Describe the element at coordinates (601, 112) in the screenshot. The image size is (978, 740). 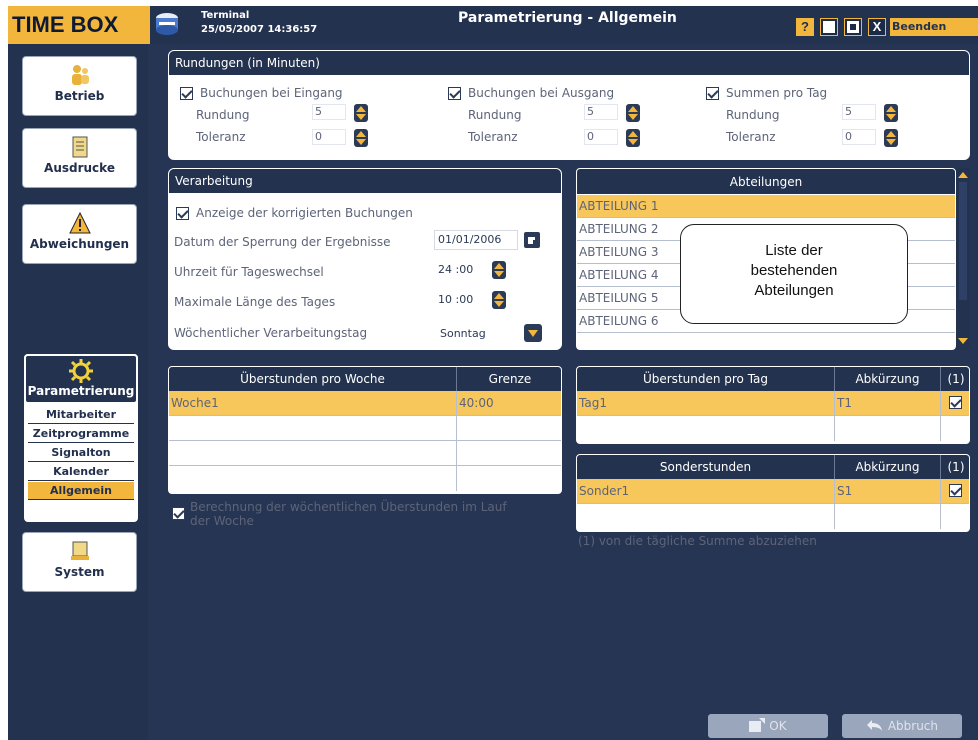
I see `ausgang-rundung-input: 5` at that location.